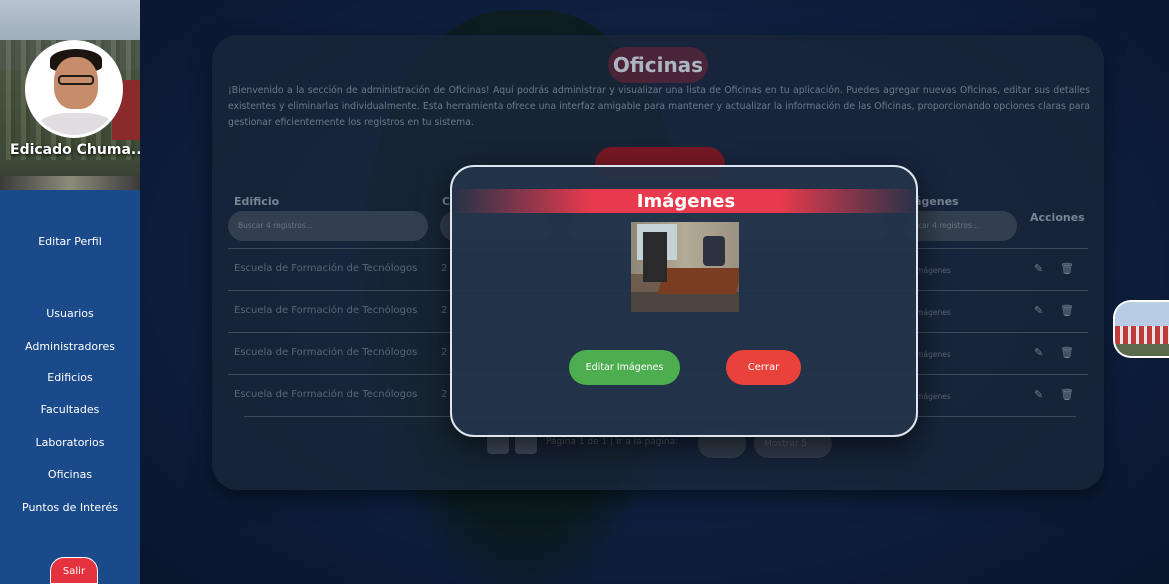 The height and width of the screenshot is (584, 1169). What do you see at coordinates (685, 267) in the screenshot?
I see `office-image-thumbnail` at bounding box center [685, 267].